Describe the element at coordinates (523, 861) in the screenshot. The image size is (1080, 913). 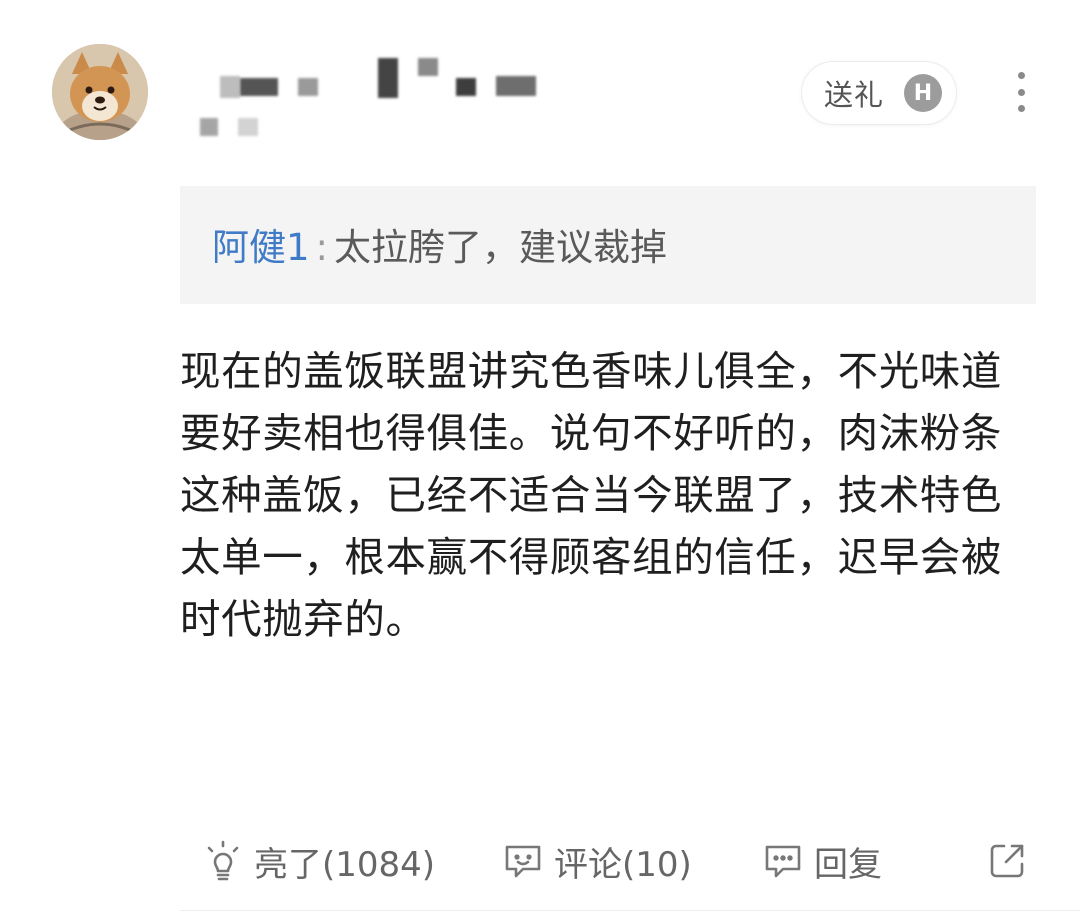
I see `comment-bubble-icon` at that location.